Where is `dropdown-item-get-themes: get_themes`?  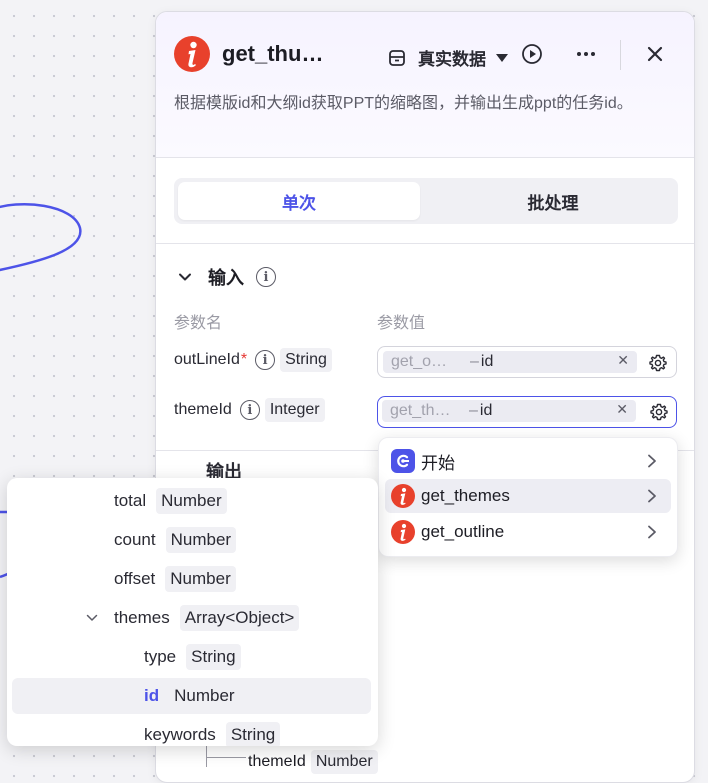 dropdown-item-get-themes: get_themes is located at coordinates (528, 496).